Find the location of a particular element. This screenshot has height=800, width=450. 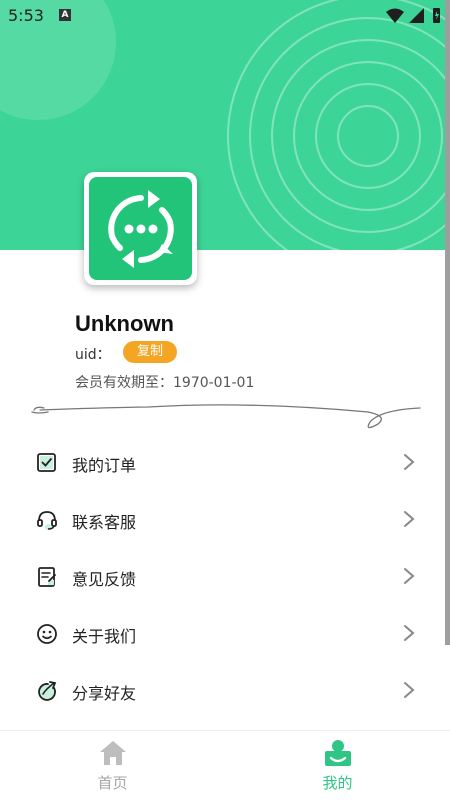

menu-item-about: 关于我们 is located at coordinates (222, 633).